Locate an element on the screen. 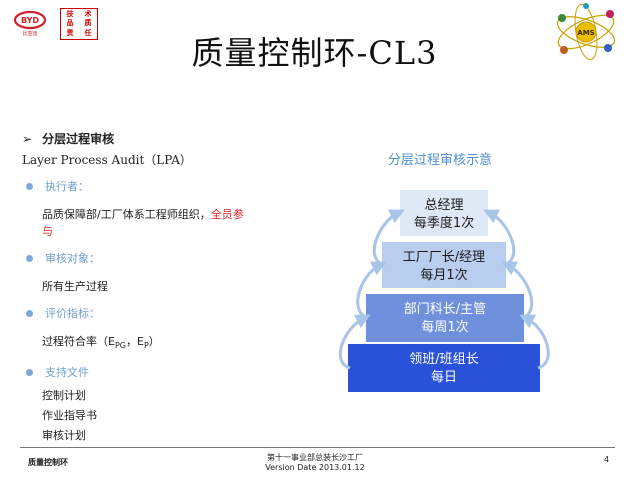  metric-text-prefix: 过程符合率（E is located at coordinates (78, 341).